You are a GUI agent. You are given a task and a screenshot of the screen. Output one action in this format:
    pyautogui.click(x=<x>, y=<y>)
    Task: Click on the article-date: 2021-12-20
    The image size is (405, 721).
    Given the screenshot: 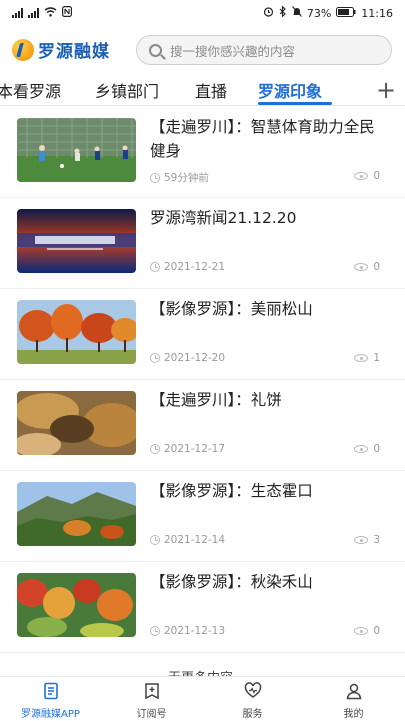 What is the action you would take?
    pyautogui.click(x=187, y=358)
    